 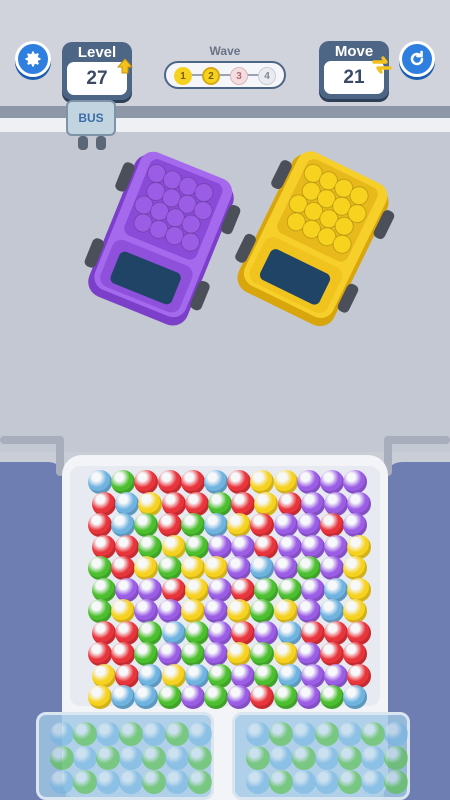 What do you see at coordinates (161, 240) in the screenshot?
I see `purple-truck` at bounding box center [161, 240].